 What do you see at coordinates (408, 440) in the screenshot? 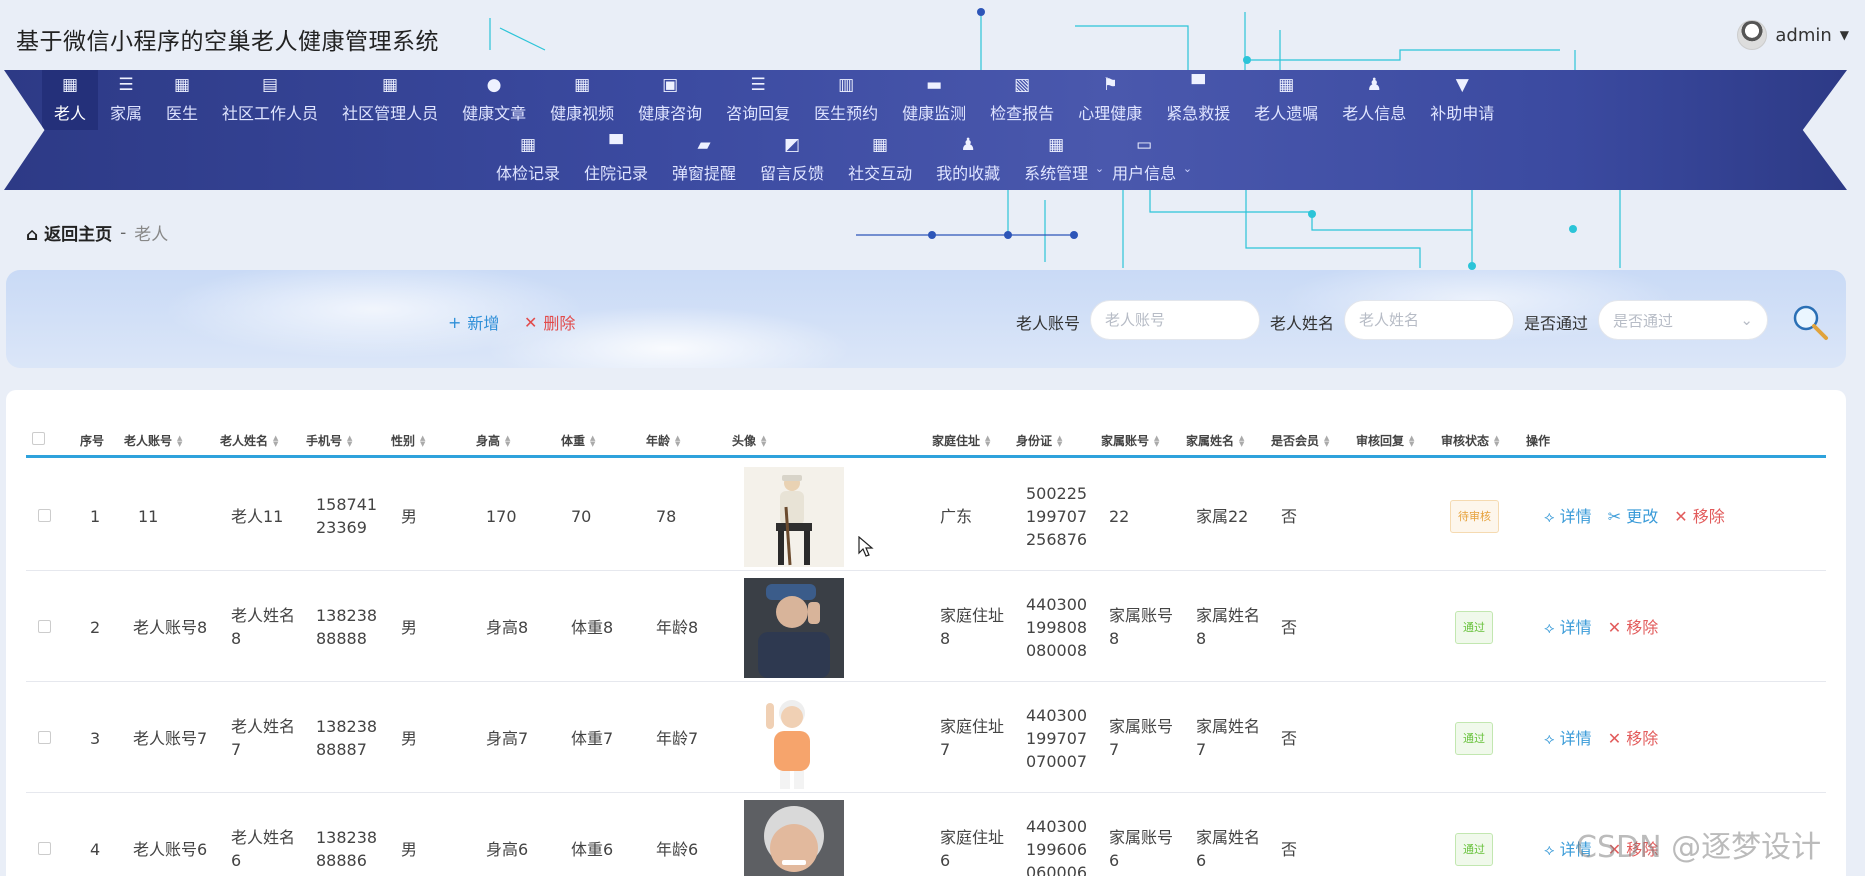
I see `header-gender: 性别 ▲ ▼` at bounding box center [408, 440].